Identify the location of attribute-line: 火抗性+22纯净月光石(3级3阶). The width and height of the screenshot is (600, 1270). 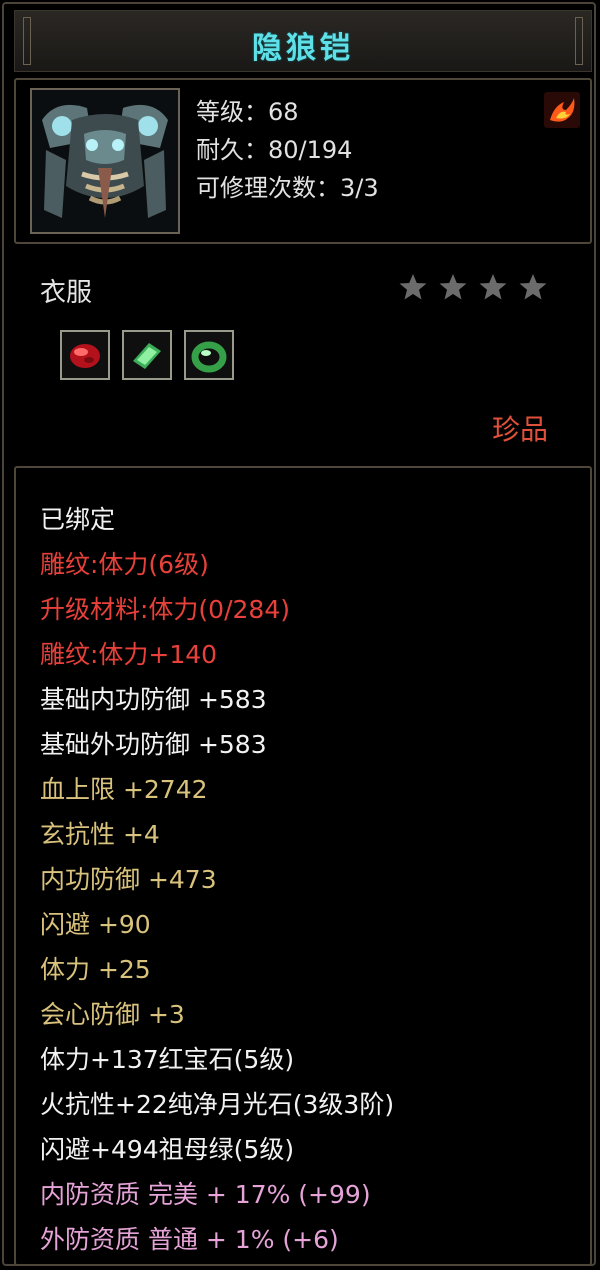
(217, 1104).